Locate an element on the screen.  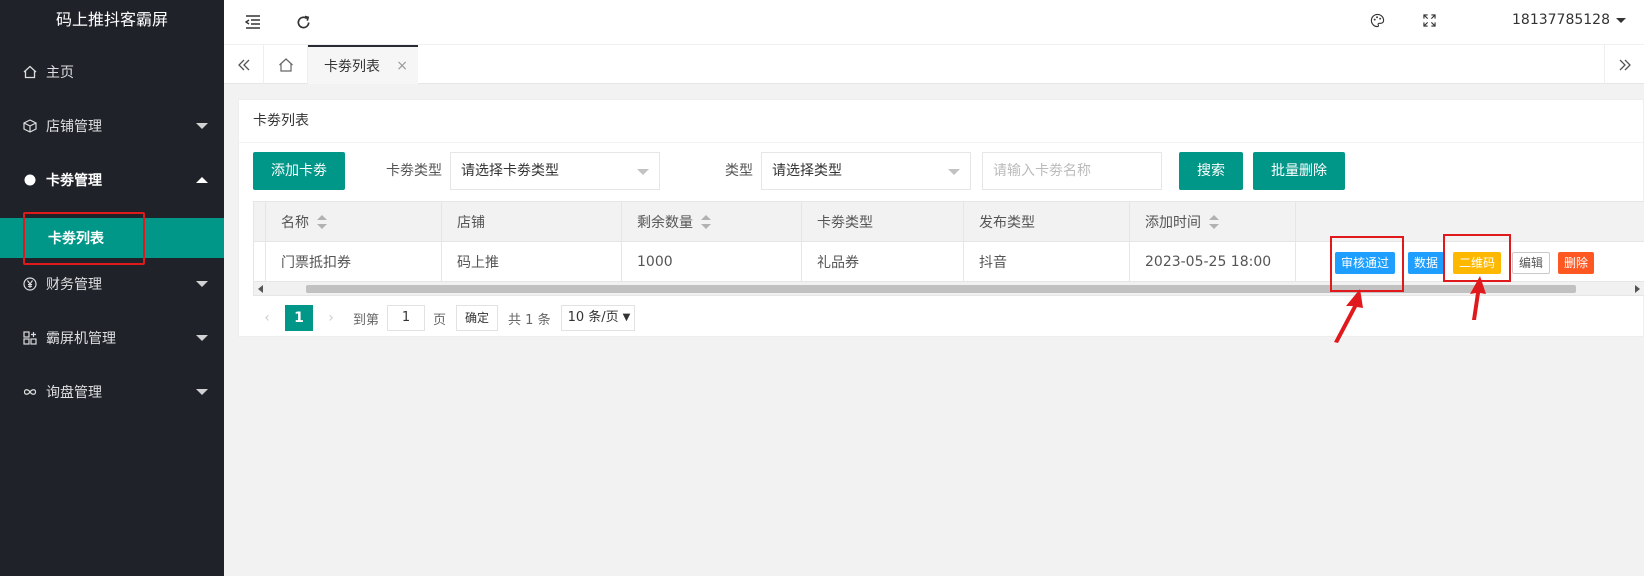
sidebar-item-label: 主页 is located at coordinates (60, 73).